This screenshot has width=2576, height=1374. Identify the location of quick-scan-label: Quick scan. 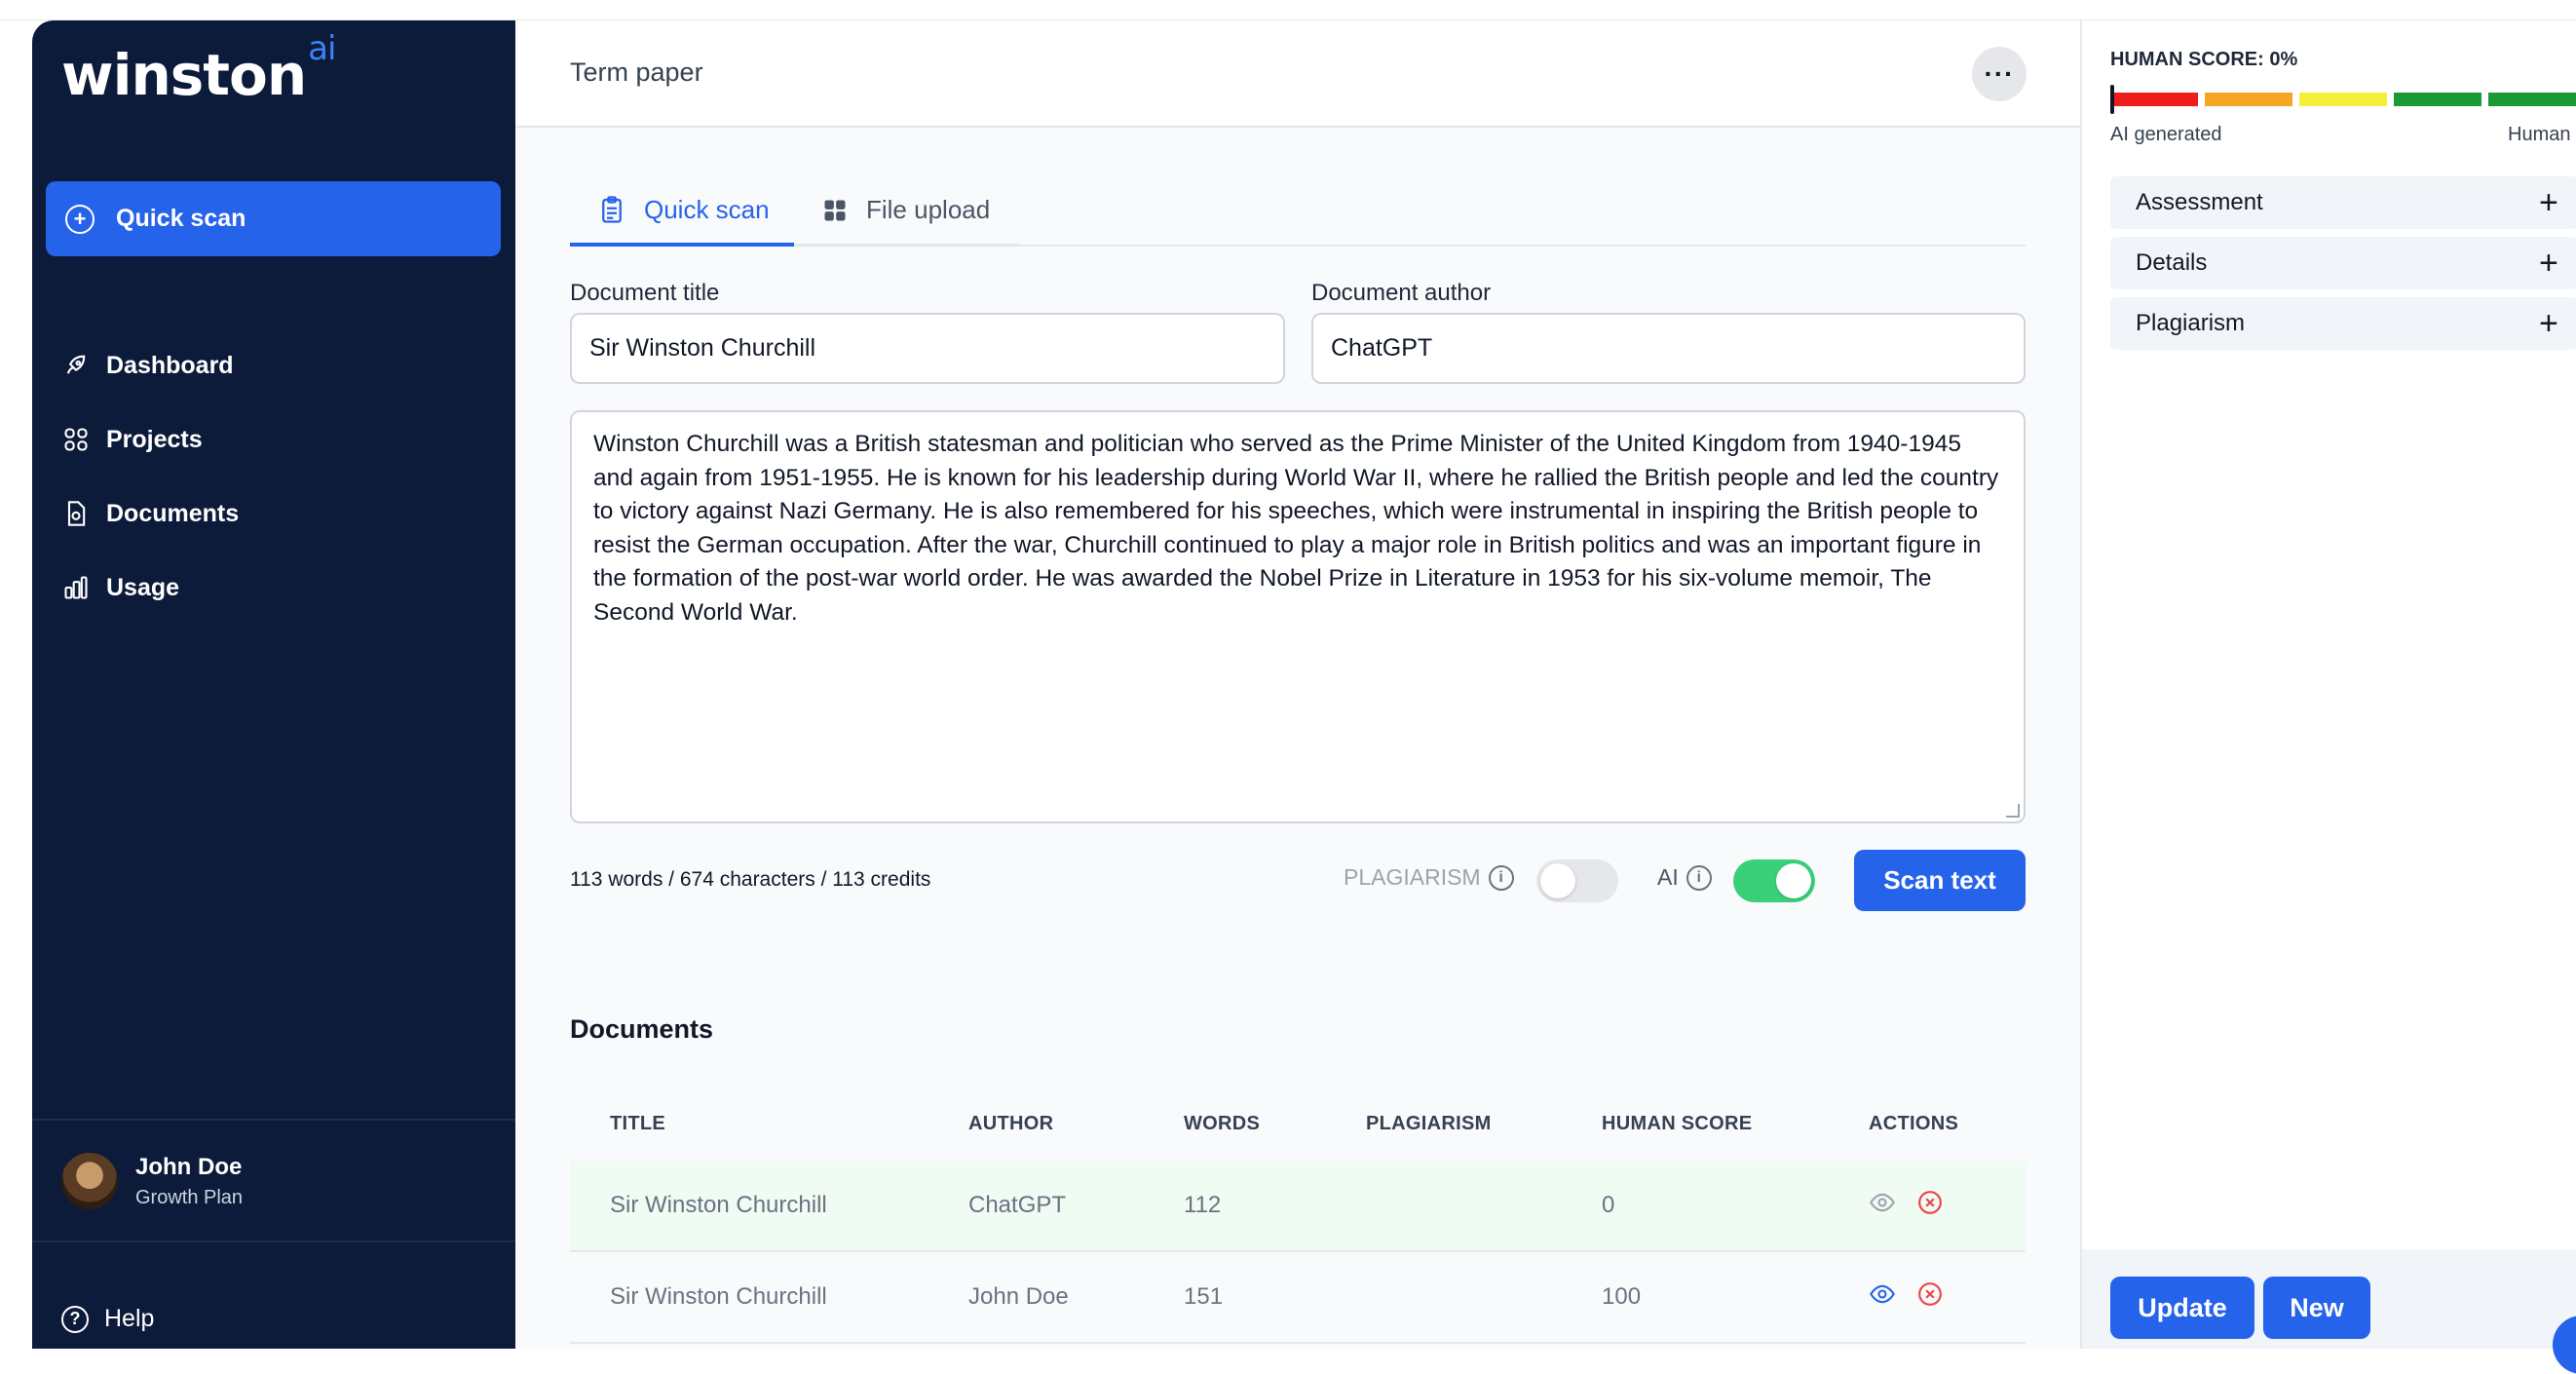
(181, 218).